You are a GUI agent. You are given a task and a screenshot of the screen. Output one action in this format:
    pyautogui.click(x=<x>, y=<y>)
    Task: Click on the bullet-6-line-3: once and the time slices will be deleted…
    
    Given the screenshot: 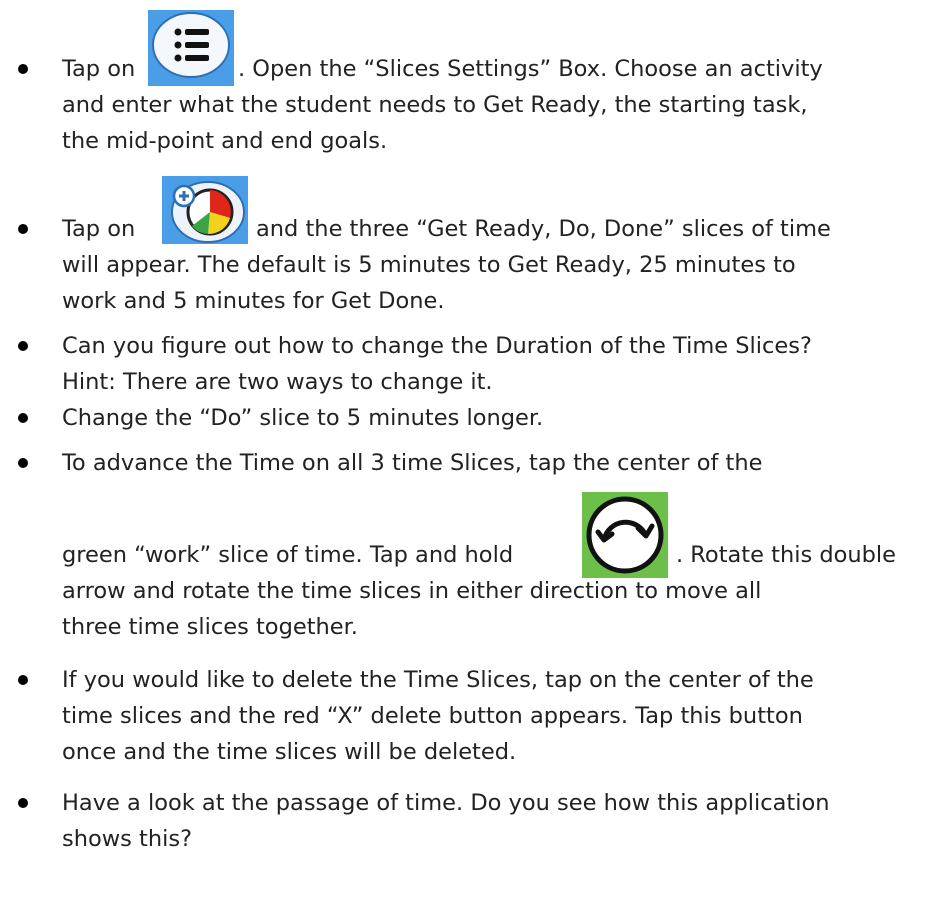 What is the action you would take?
    pyautogui.click(x=289, y=752)
    